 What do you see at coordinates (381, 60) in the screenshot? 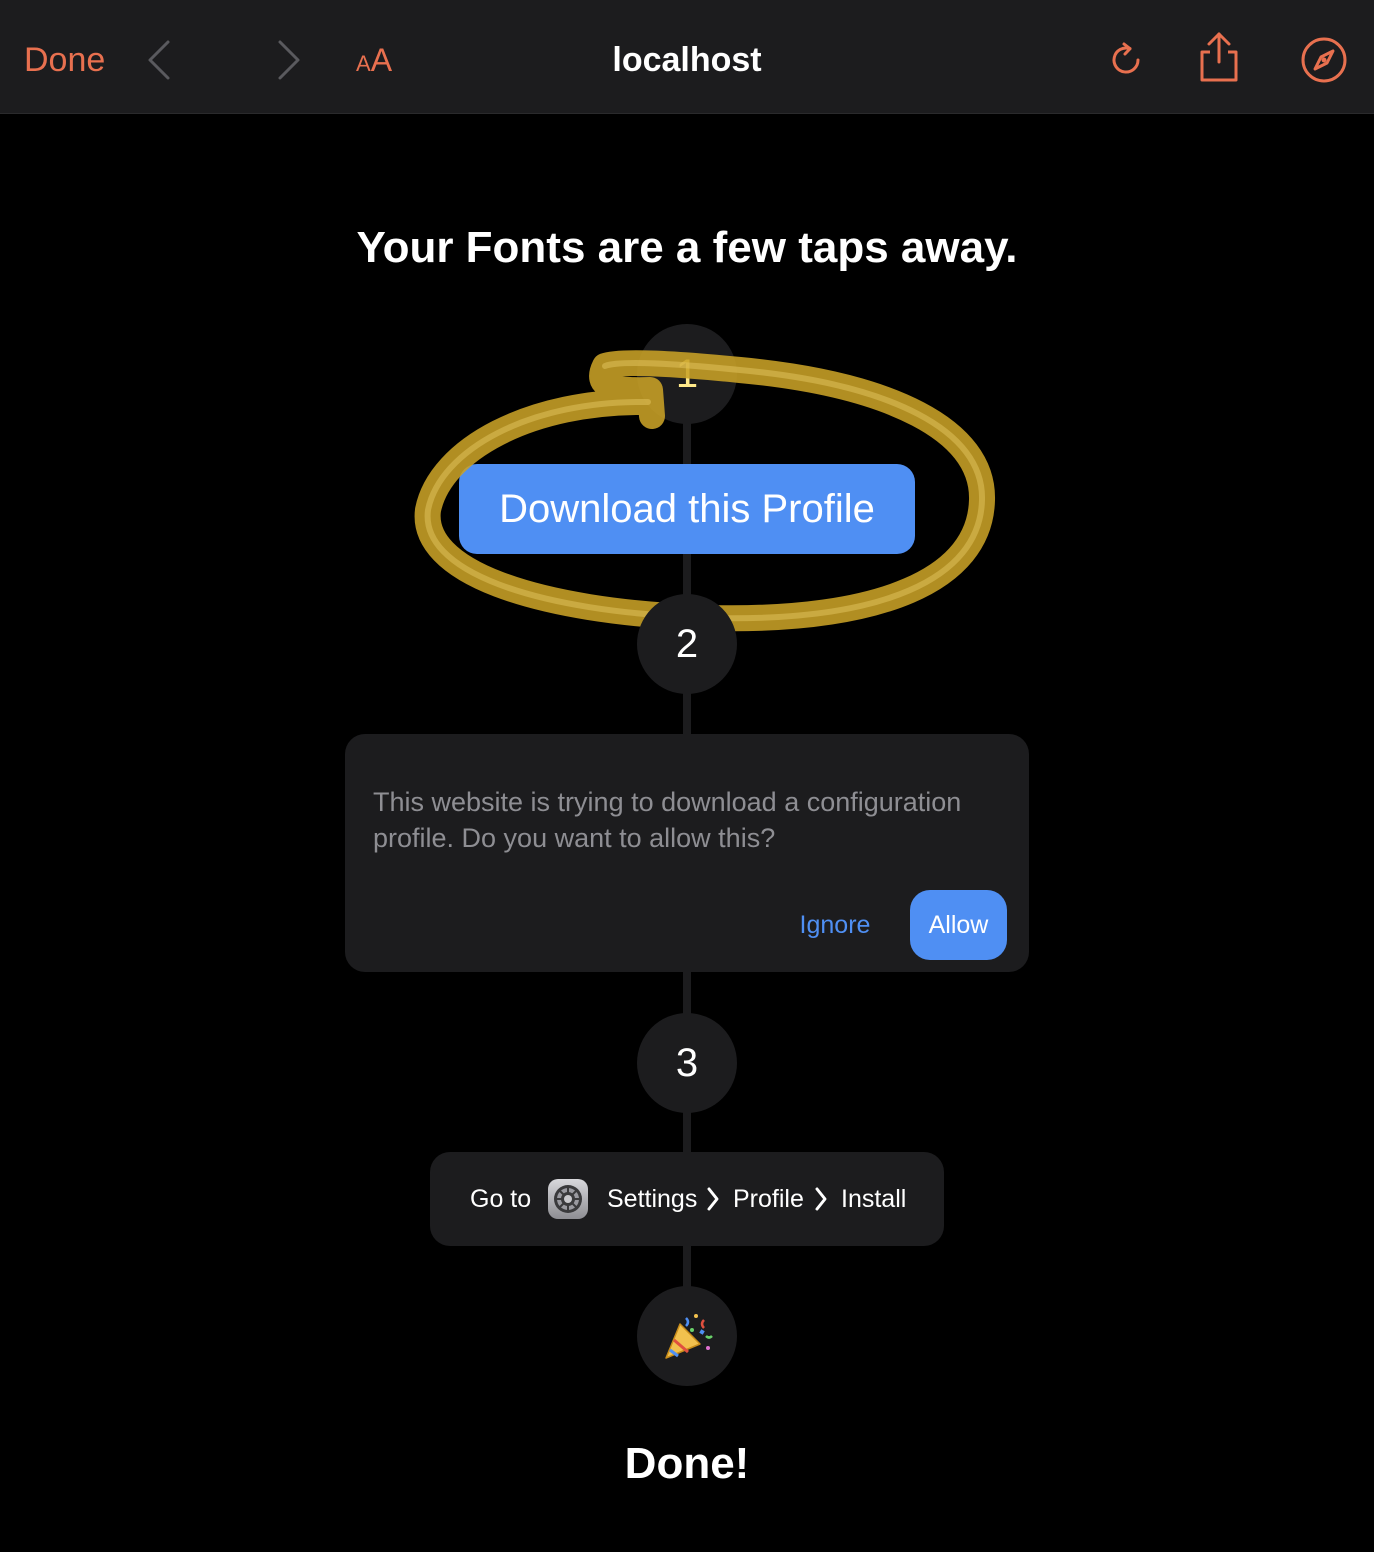
I see `text-size-big-a: A` at bounding box center [381, 60].